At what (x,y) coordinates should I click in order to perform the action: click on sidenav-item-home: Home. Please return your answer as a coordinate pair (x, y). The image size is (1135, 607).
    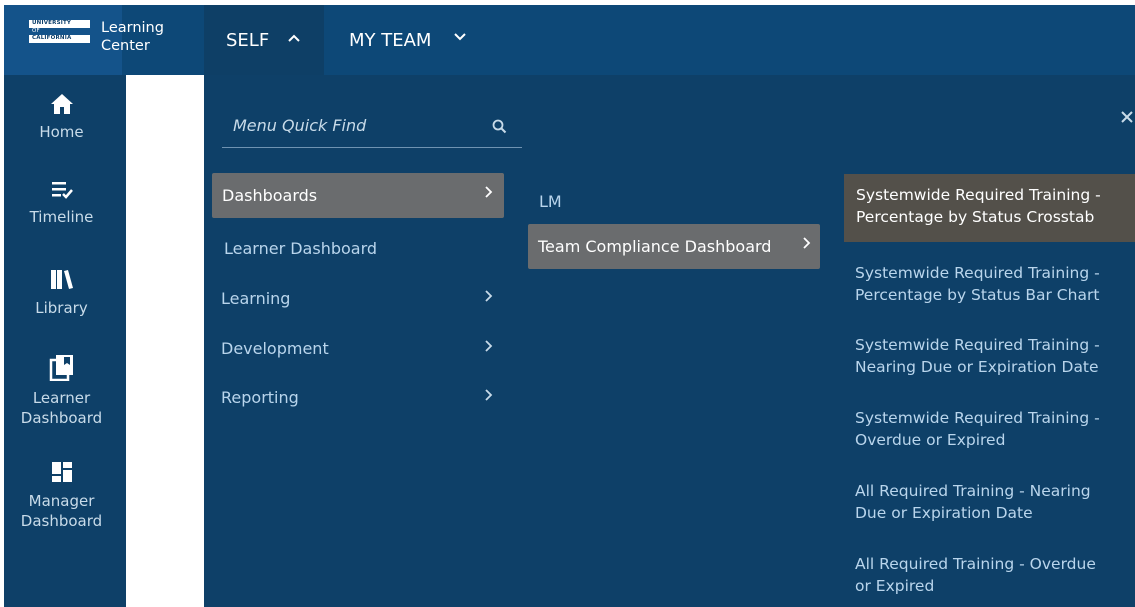
    Looking at the image, I should click on (61, 117).